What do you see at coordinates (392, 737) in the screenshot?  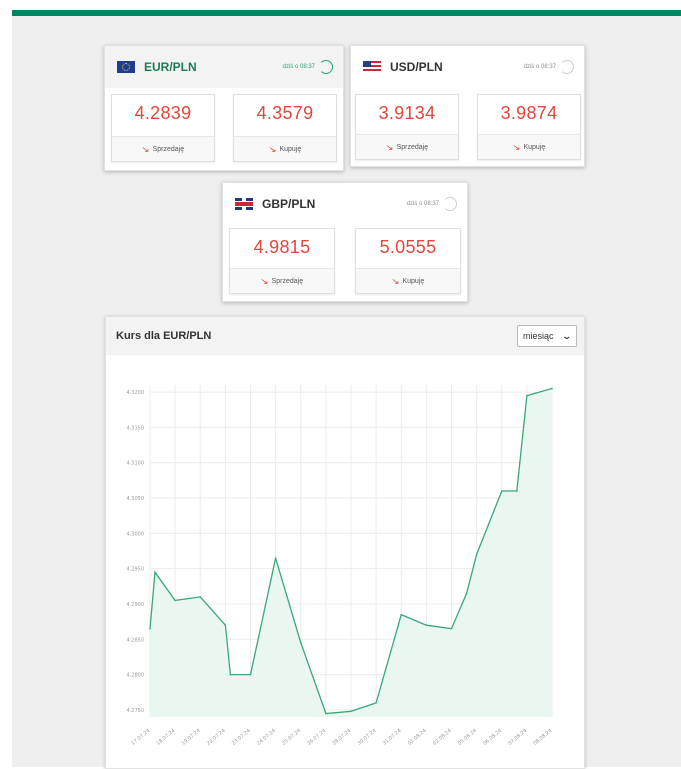 I see `x-tick-label: 31.07.24` at bounding box center [392, 737].